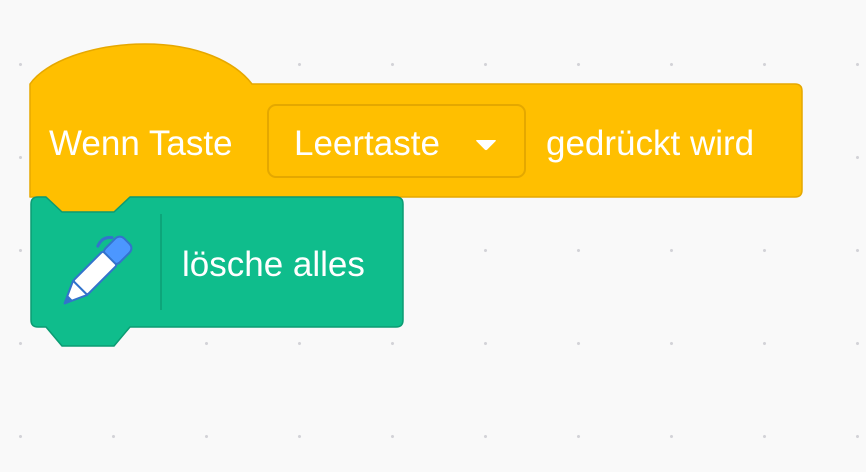 Image resolution: width=866 pixels, height=472 pixels. I want to click on key-dropdown: Leertaste, so click(396, 141).